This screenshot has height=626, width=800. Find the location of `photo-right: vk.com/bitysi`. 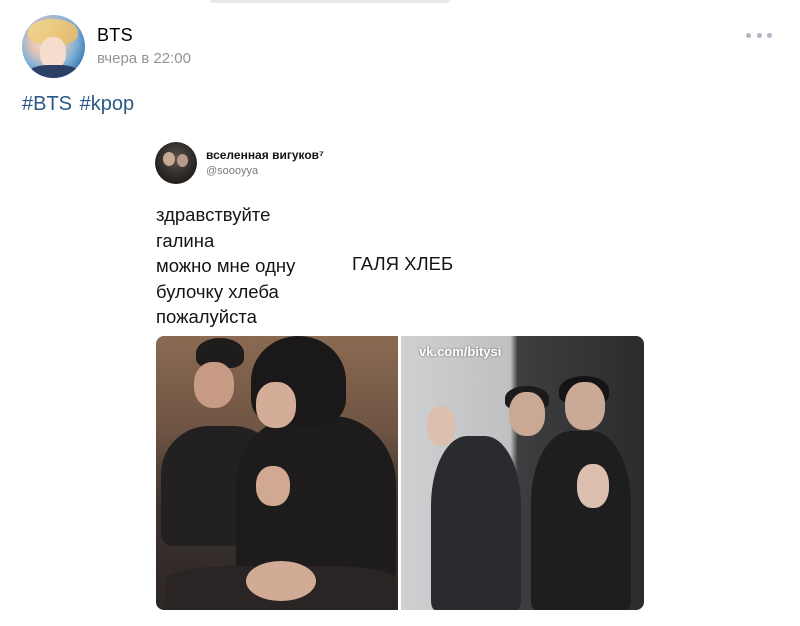

photo-right: vk.com/bitysi is located at coordinates (522, 473).